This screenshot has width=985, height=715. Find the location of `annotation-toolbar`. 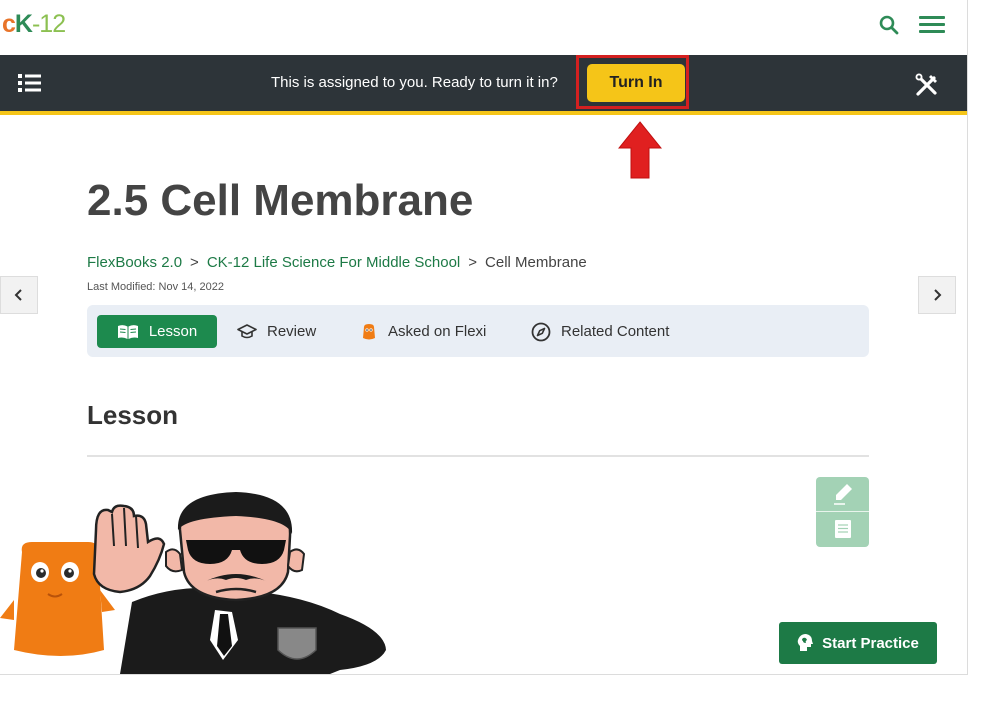

annotation-toolbar is located at coordinates (842, 512).